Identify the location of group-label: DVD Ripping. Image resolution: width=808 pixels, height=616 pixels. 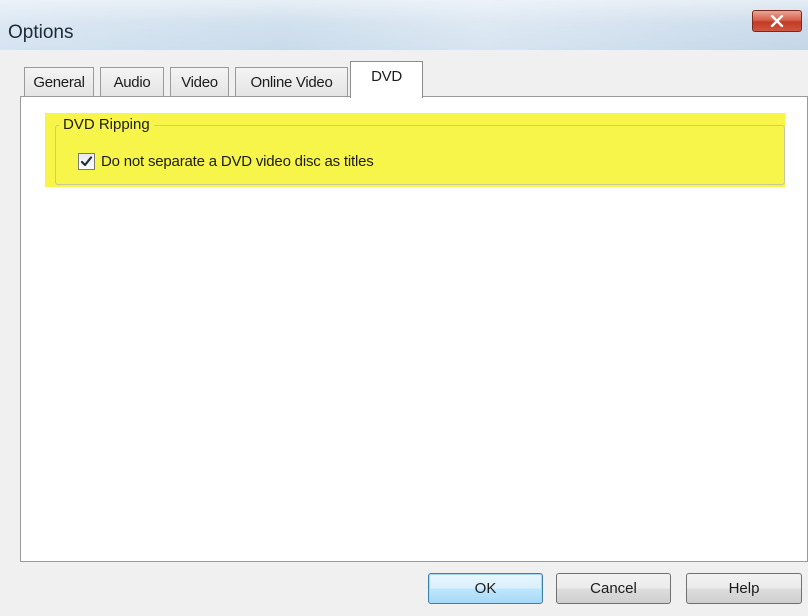
(106, 124).